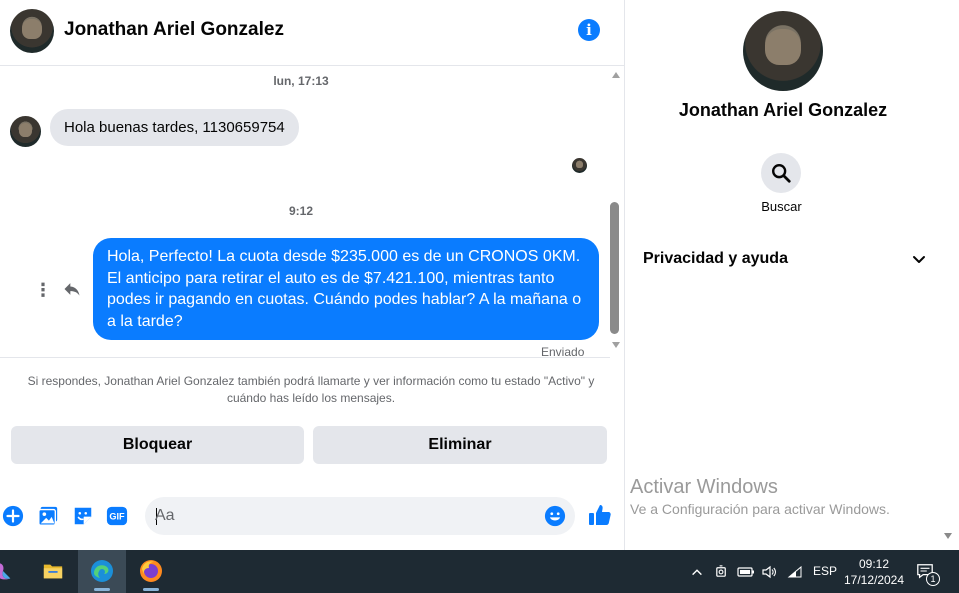 This screenshot has height=593, width=959. What do you see at coordinates (697, 572) in the screenshot?
I see `chevron-up-icon` at bounding box center [697, 572].